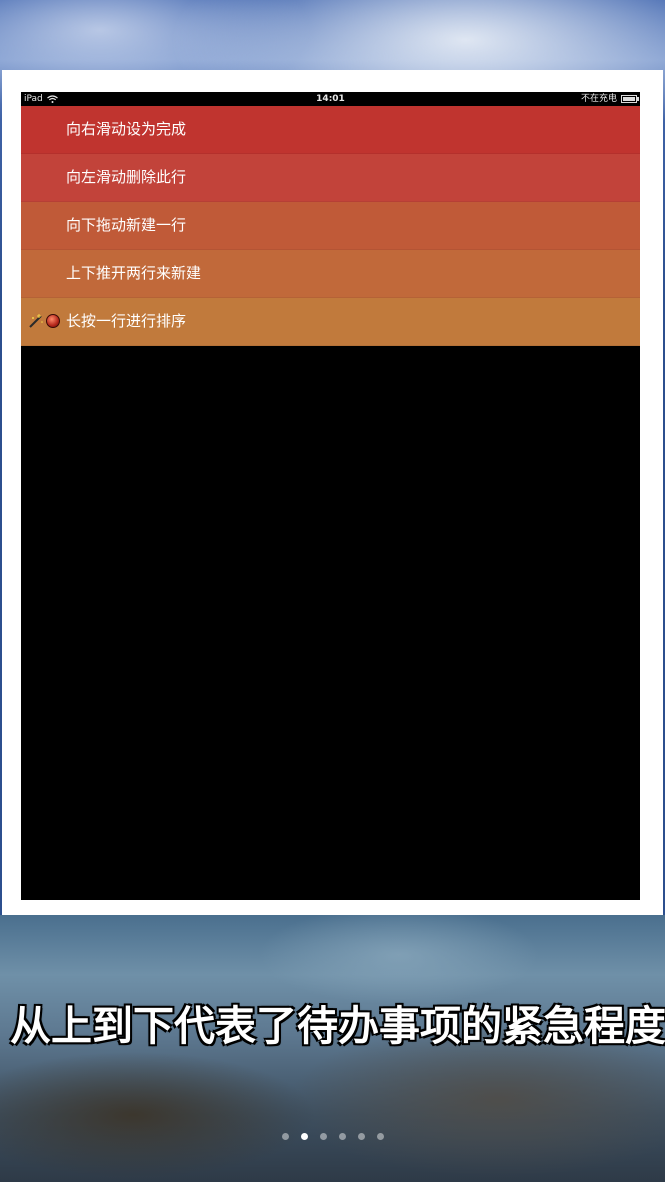 This screenshot has width=665, height=1182. I want to click on list-item-label: 长按一行进行排序, so click(126, 321).